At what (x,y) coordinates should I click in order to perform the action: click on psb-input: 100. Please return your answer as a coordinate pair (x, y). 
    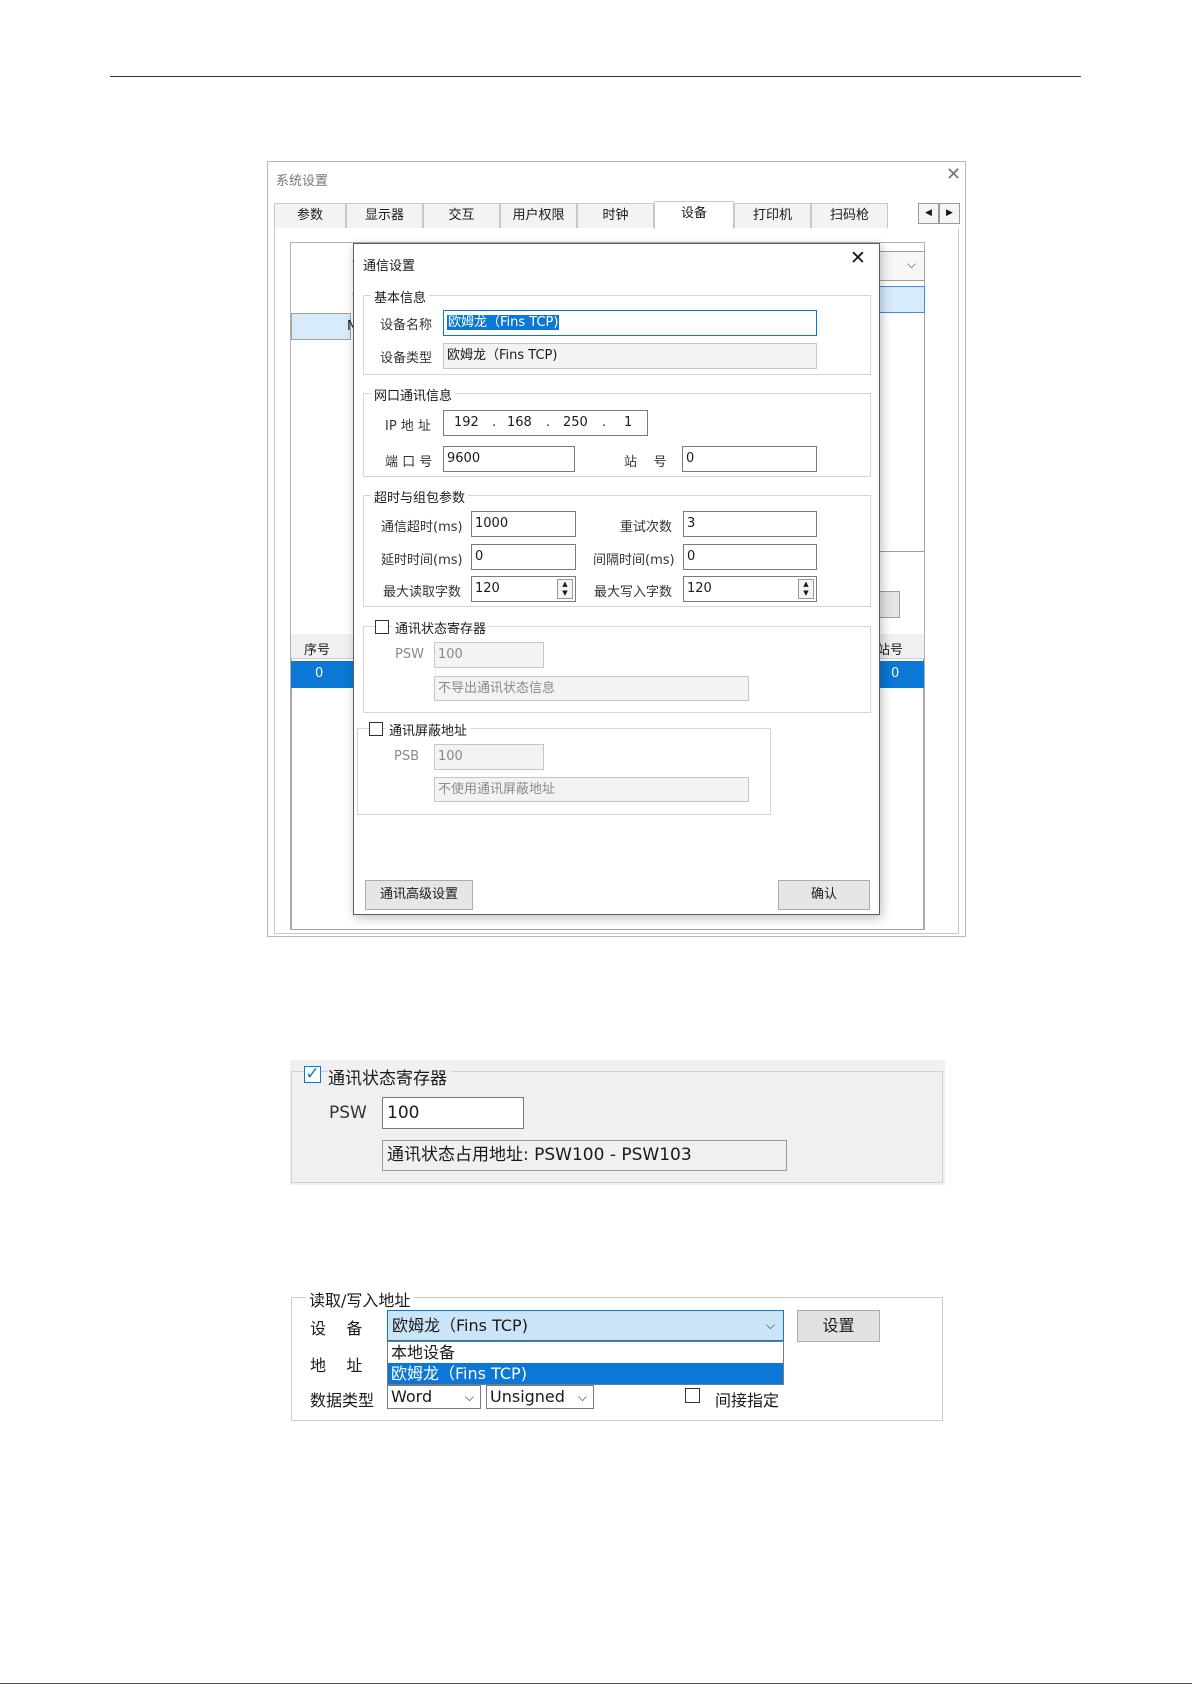
    Looking at the image, I should click on (489, 757).